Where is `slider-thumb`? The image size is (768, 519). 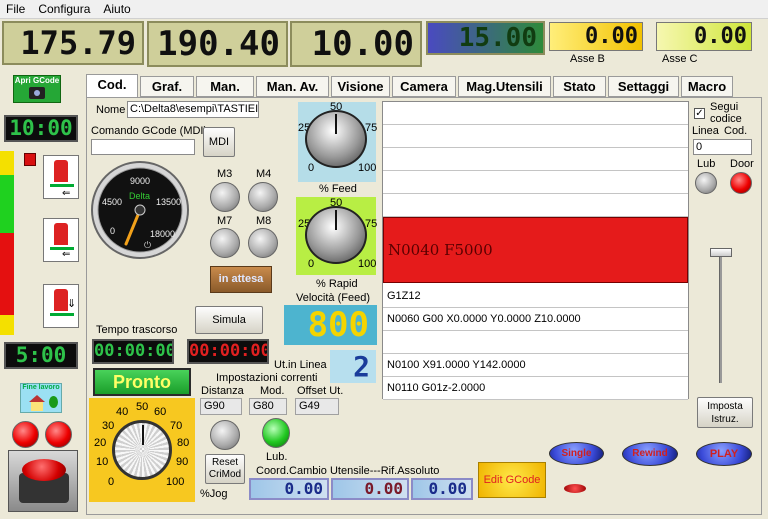 slider-thumb is located at coordinates (721, 252).